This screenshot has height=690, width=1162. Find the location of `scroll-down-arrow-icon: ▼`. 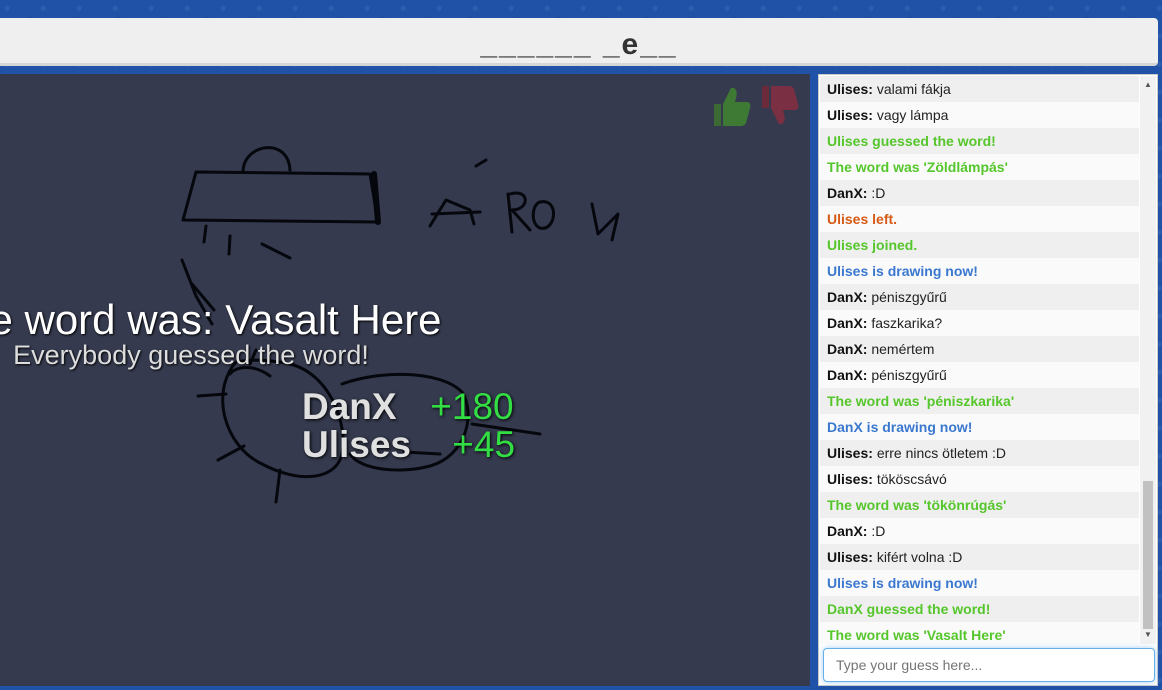

scroll-down-arrow-icon: ▼ is located at coordinates (1148, 635).